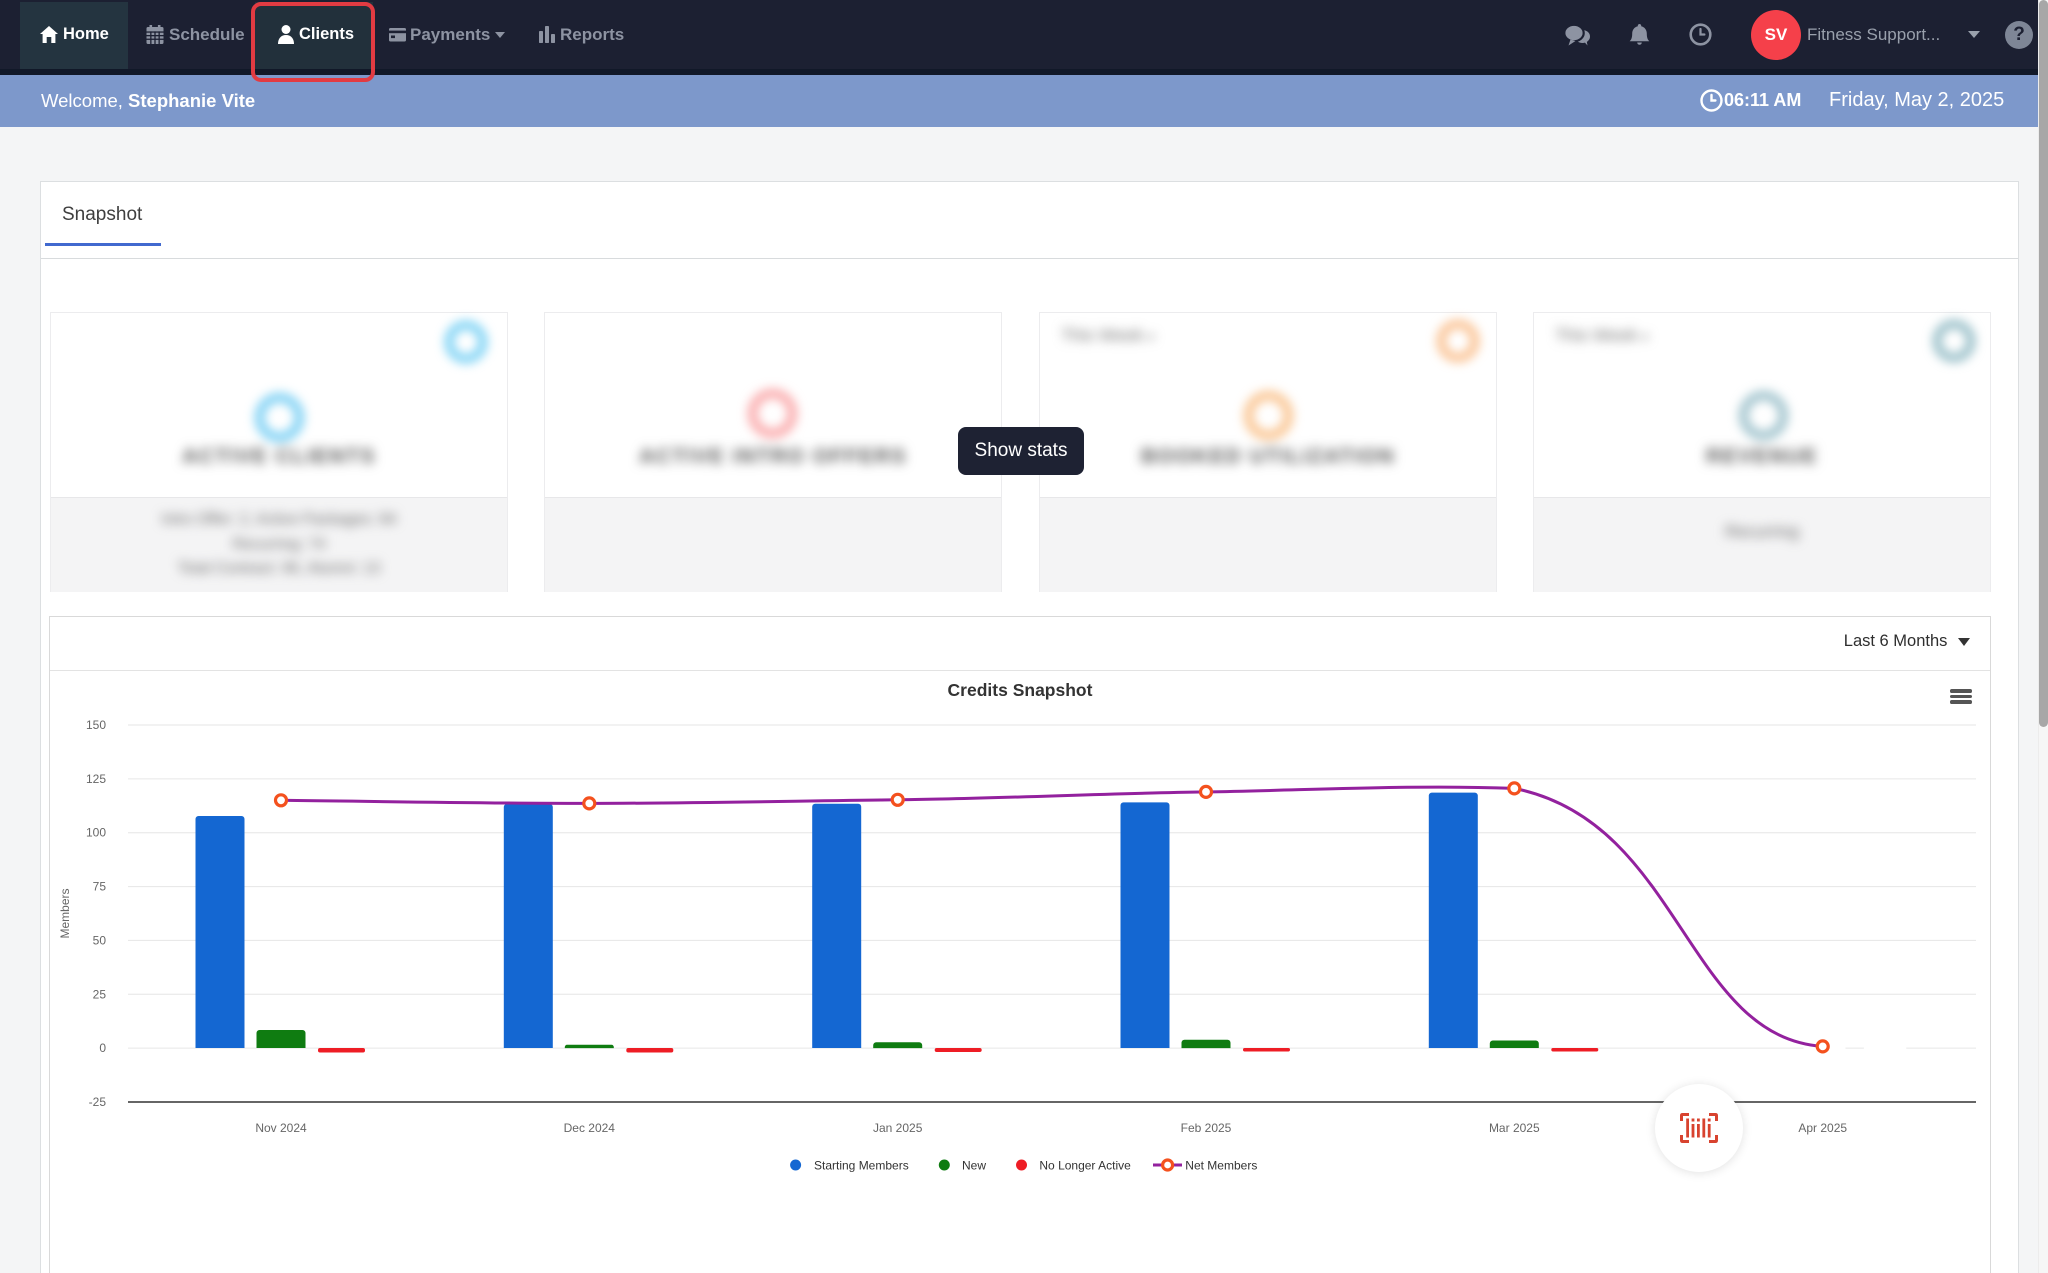 The height and width of the screenshot is (1273, 2048). Describe the element at coordinates (1514, 1128) in the screenshot. I see `svg-text: Mar 2025` at that location.